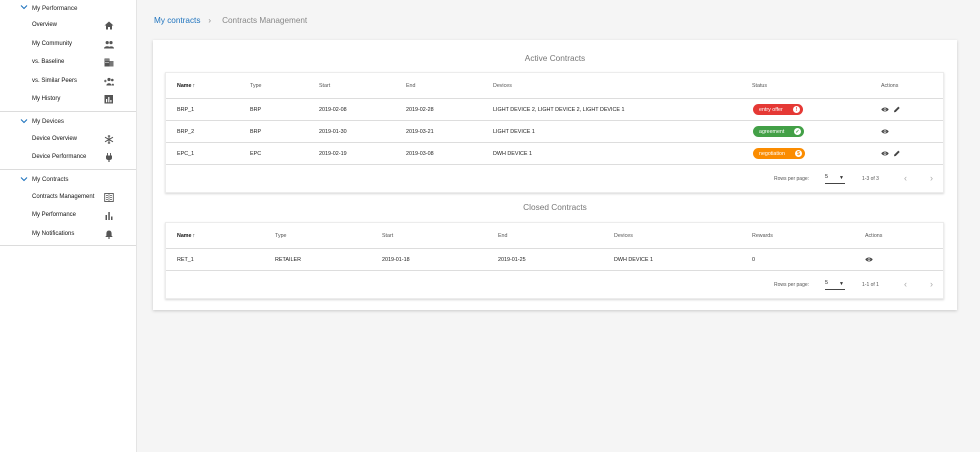  I want to click on cell-end: 2019-02-28, so click(420, 110).